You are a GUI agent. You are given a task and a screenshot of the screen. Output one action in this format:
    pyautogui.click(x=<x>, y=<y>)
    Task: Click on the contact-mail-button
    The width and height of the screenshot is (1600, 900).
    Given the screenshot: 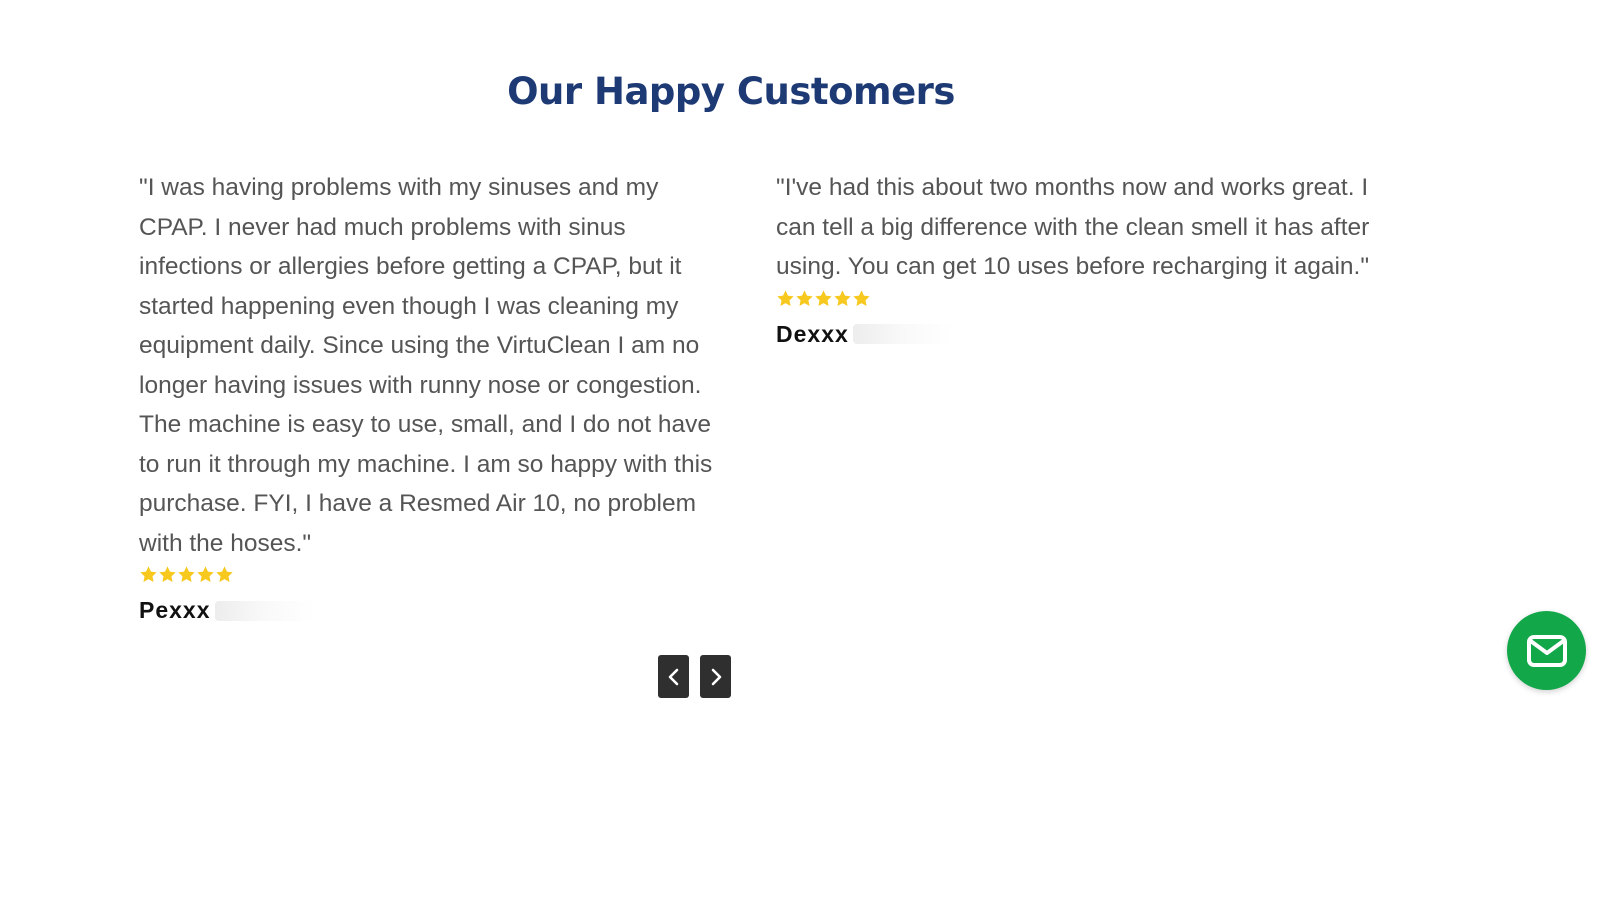 What is the action you would take?
    pyautogui.click(x=1546, y=650)
    